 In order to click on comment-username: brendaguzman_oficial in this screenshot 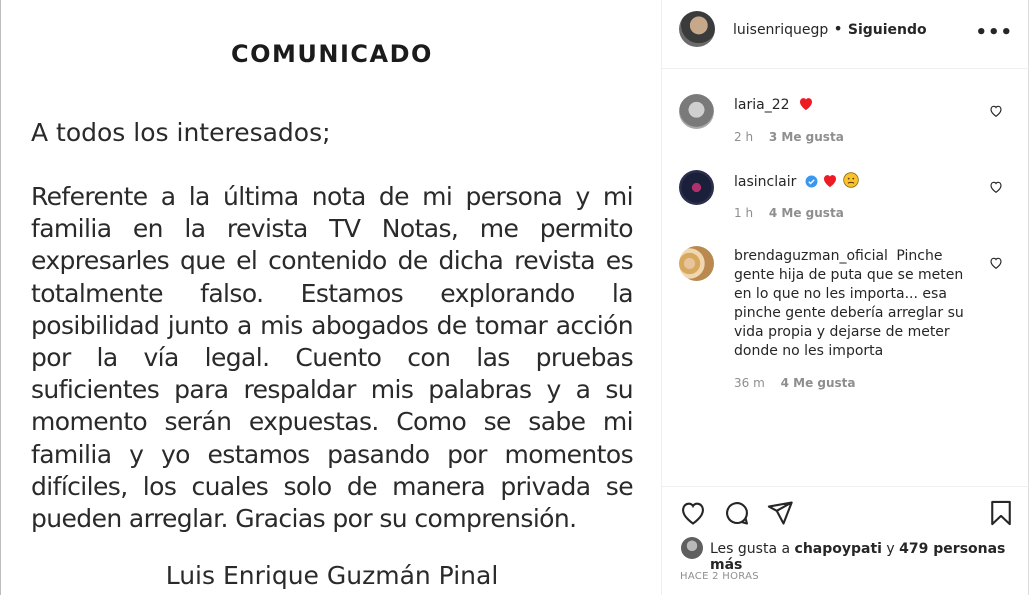, I will do `click(811, 256)`.